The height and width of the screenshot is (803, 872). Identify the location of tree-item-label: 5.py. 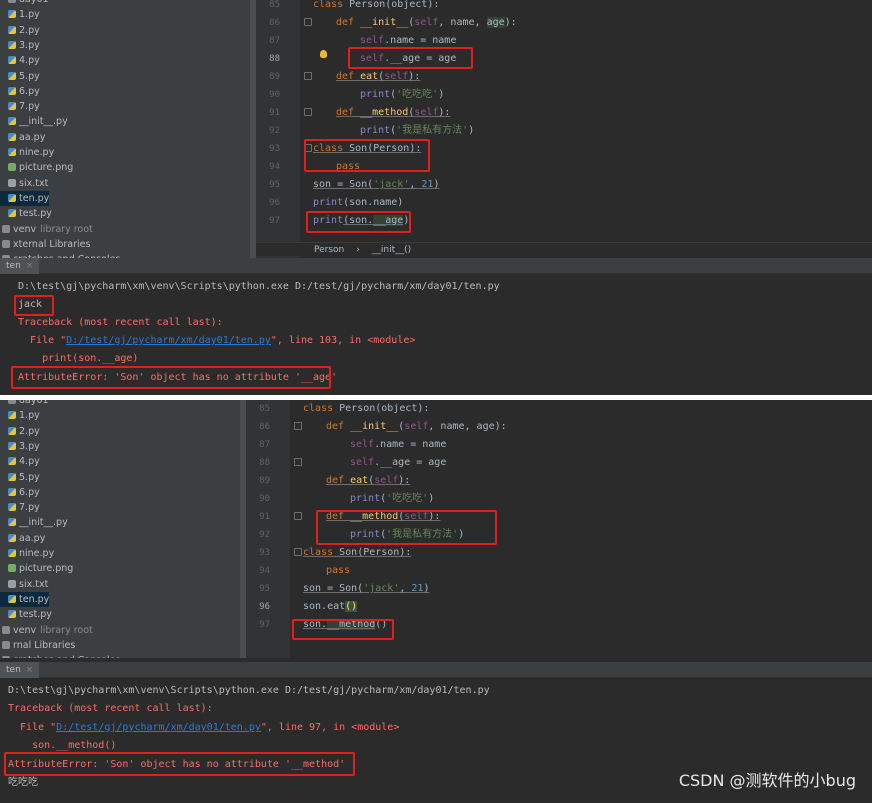
(29, 477).